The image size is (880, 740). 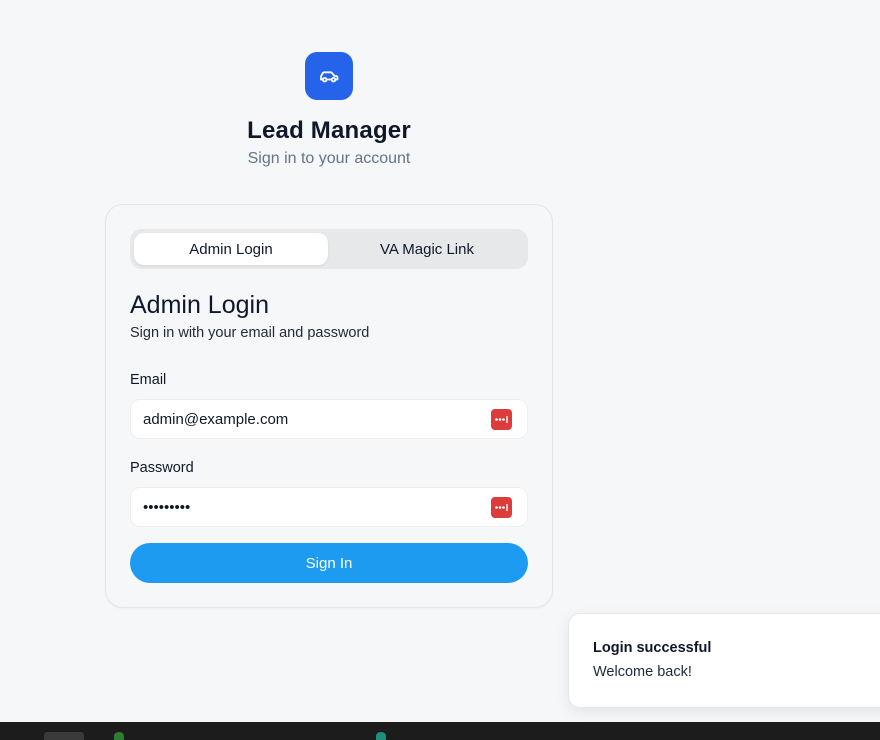 I want to click on app-title: Lead Manager, so click(x=329, y=130).